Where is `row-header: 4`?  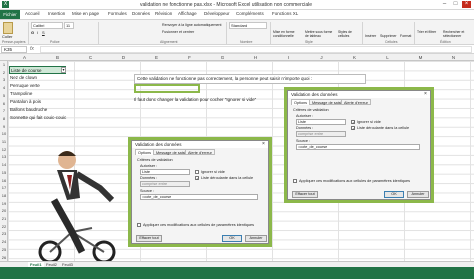
row-header: 4 is located at coordinates (4, 87).